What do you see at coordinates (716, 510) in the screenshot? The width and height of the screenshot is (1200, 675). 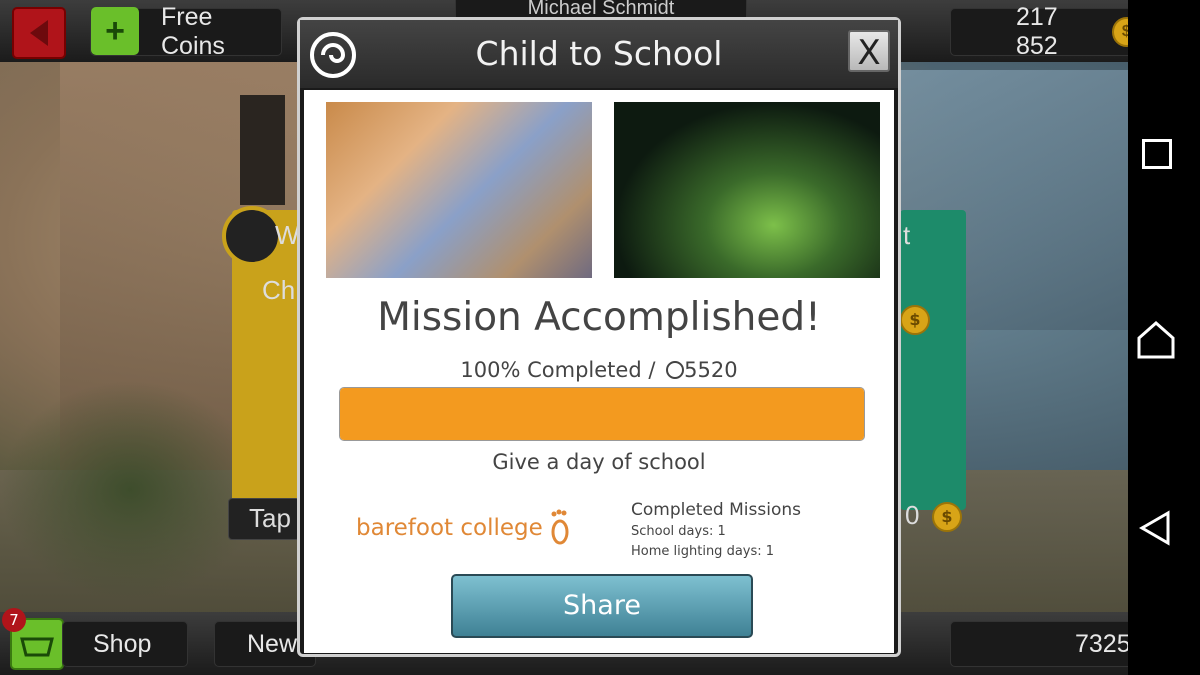 I see `completed-missions-title: Completed Missions` at bounding box center [716, 510].